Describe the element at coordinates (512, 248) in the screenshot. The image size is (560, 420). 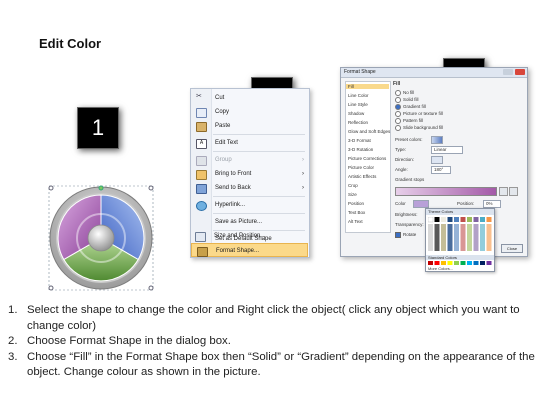
I see `close-button: Close` at that location.